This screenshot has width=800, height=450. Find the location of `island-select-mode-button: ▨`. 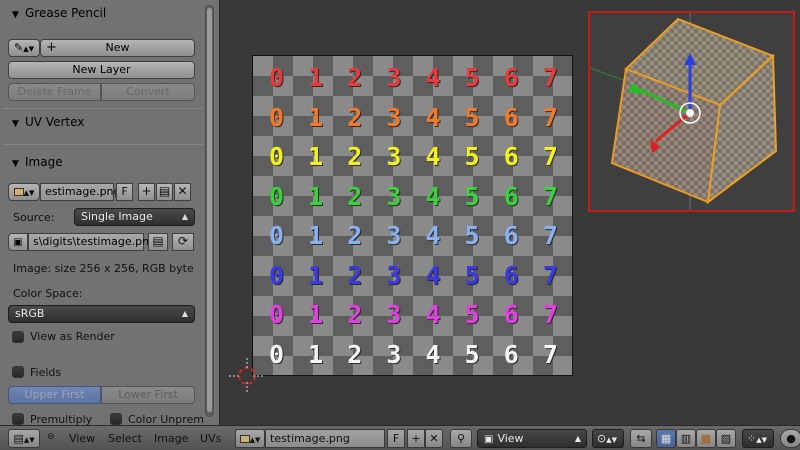

island-select-mode-button: ▨ is located at coordinates (726, 438).